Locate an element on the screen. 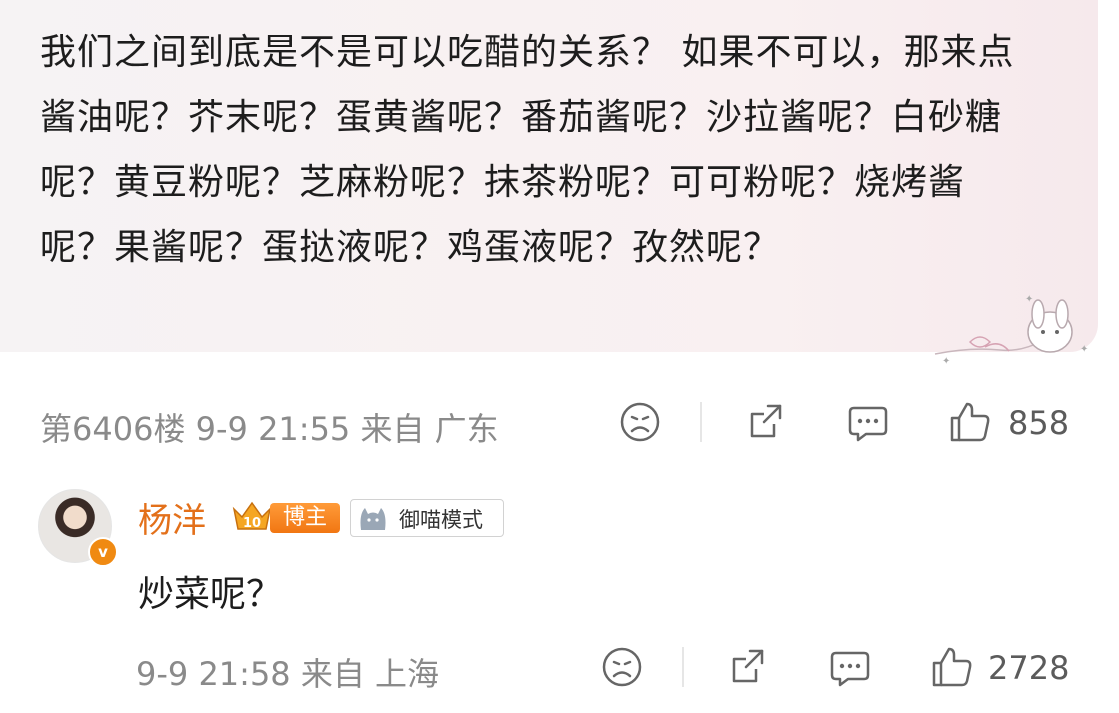 The image size is (1119, 713). reply-username: 杨洋 is located at coordinates (172, 517).